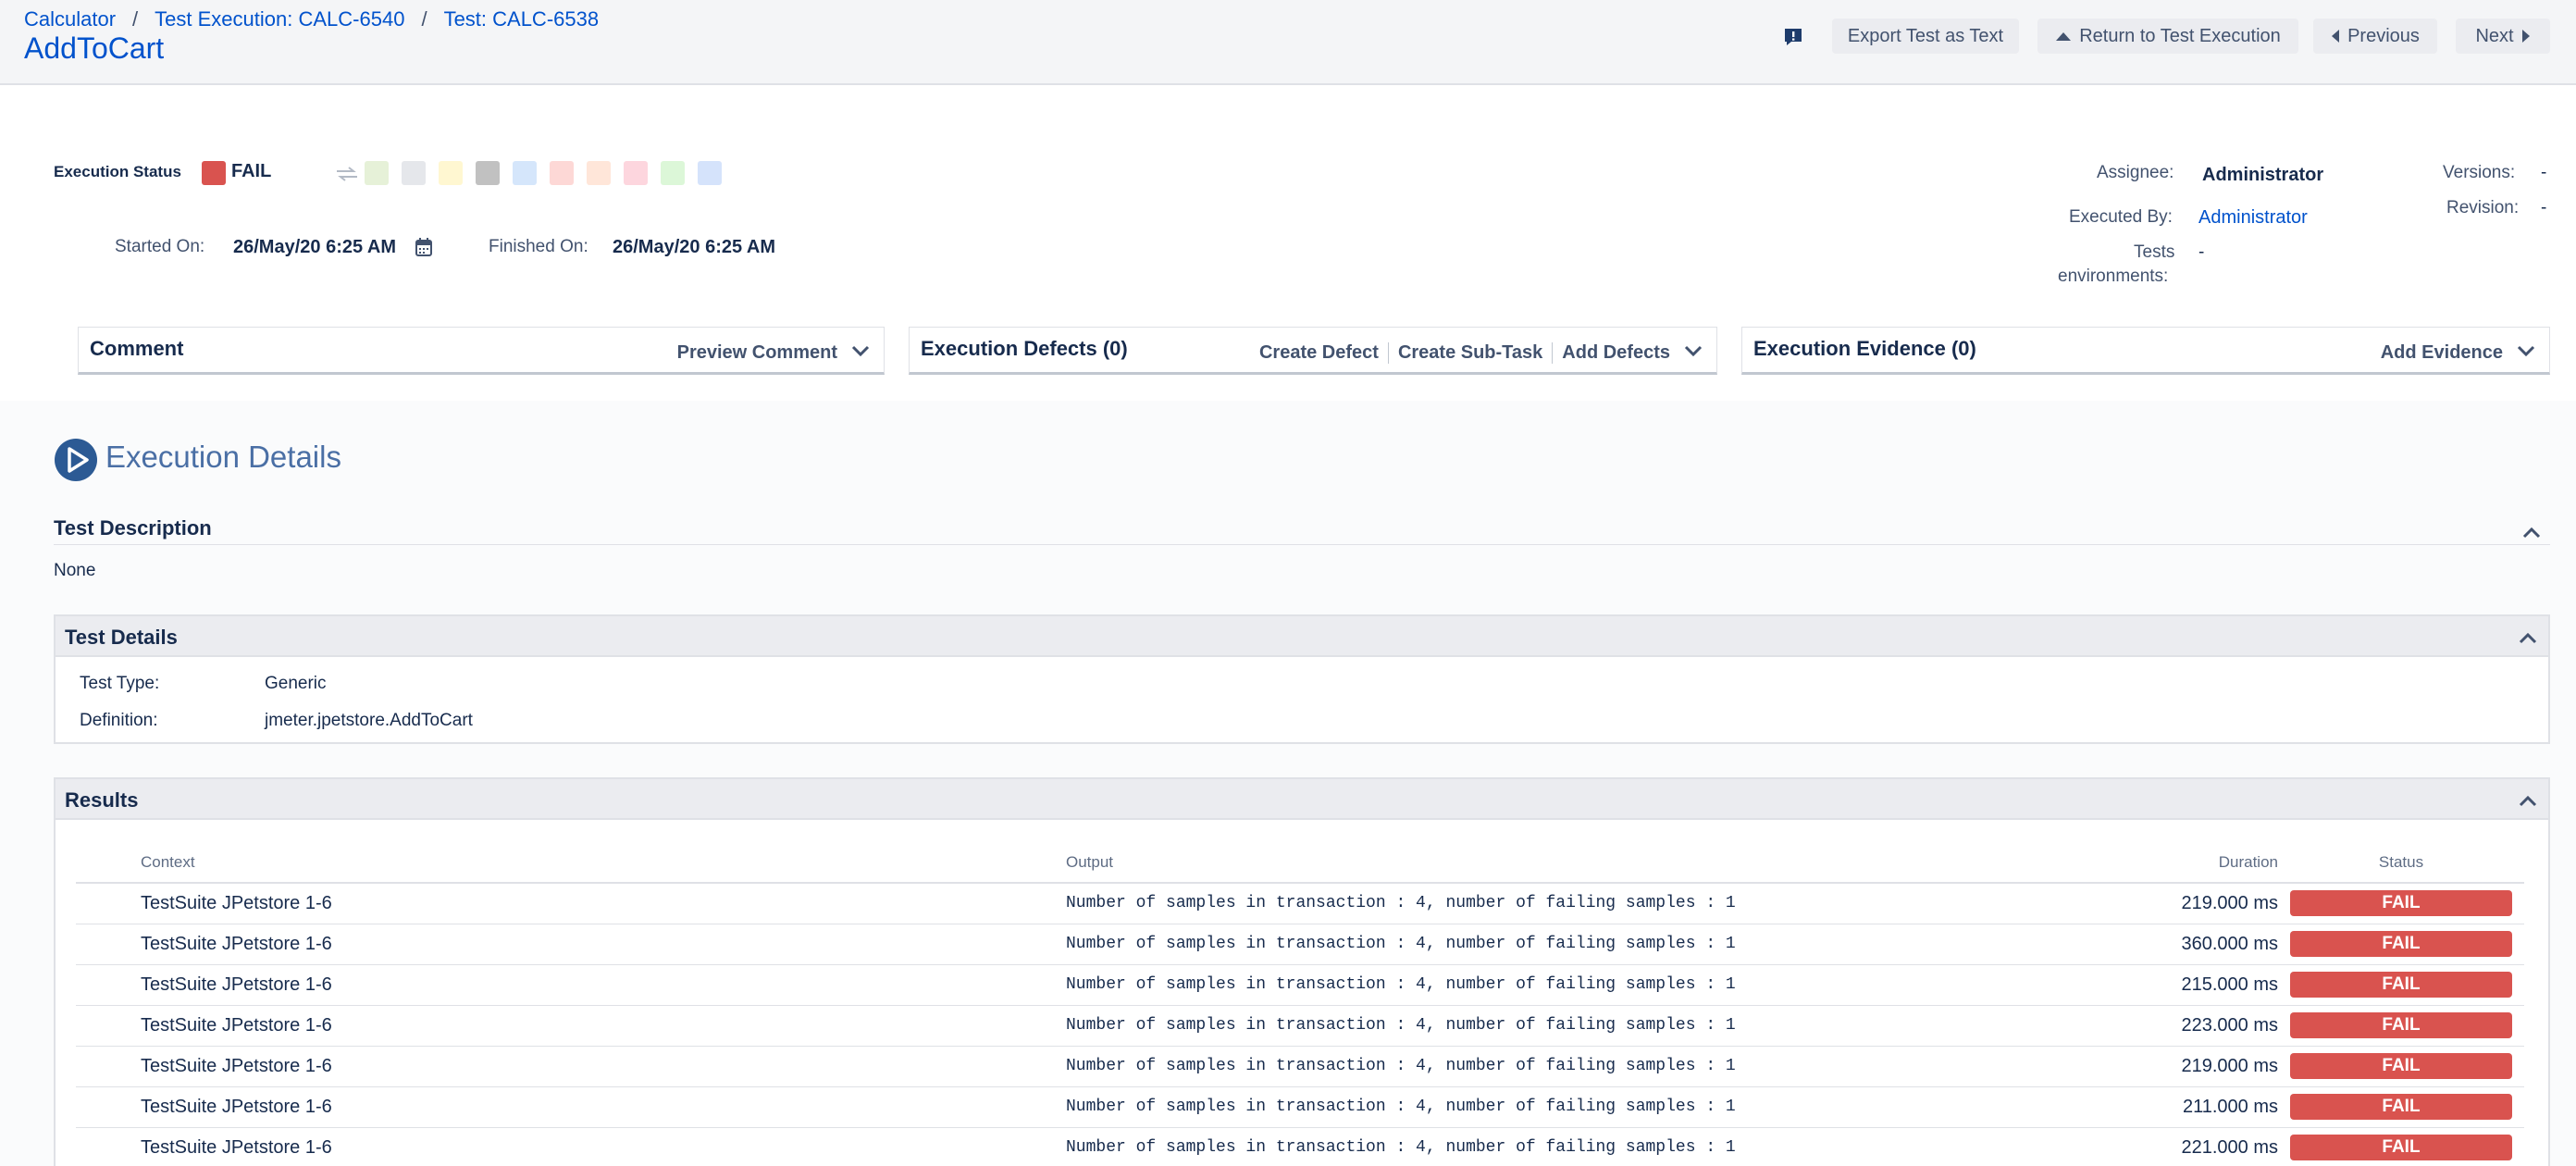 The image size is (2576, 1166). Describe the element at coordinates (121, 637) in the screenshot. I see `test-details-heading: Test Details` at that location.